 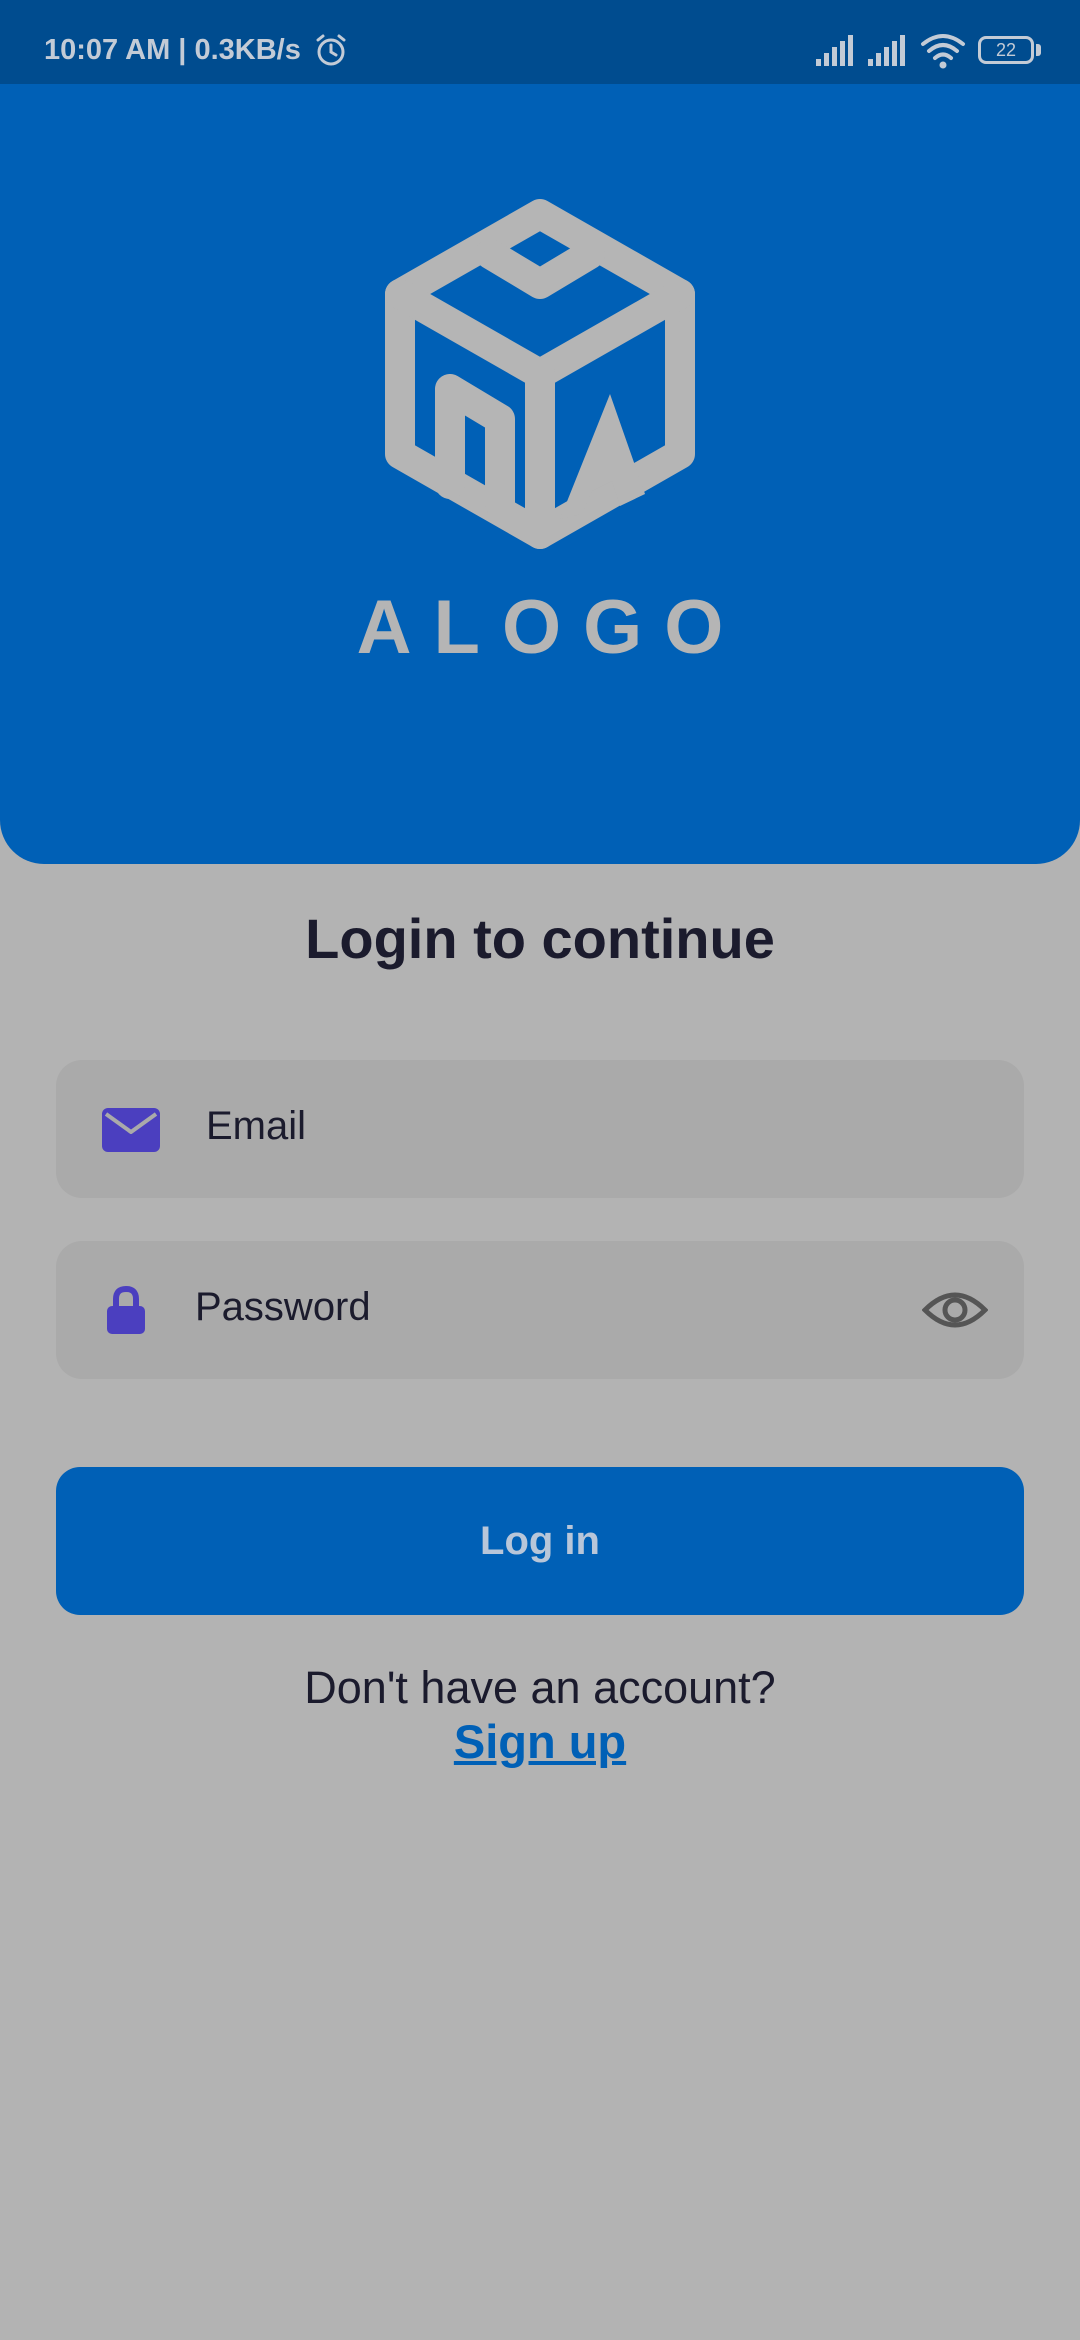 I want to click on signup-link: Sign up, so click(x=540, y=1741).